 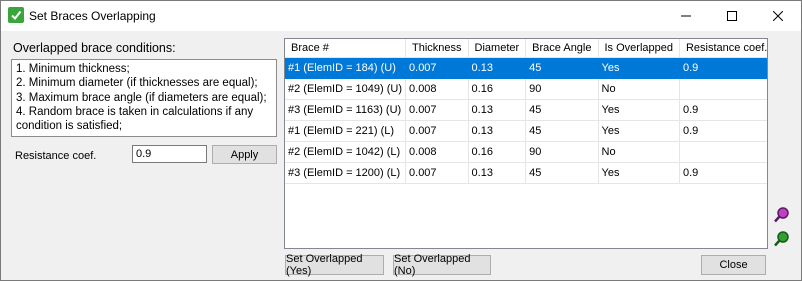 What do you see at coordinates (401, 16) in the screenshot?
I see `title-bar: Set Braces Overlapping` at bounding box center [401, 16].